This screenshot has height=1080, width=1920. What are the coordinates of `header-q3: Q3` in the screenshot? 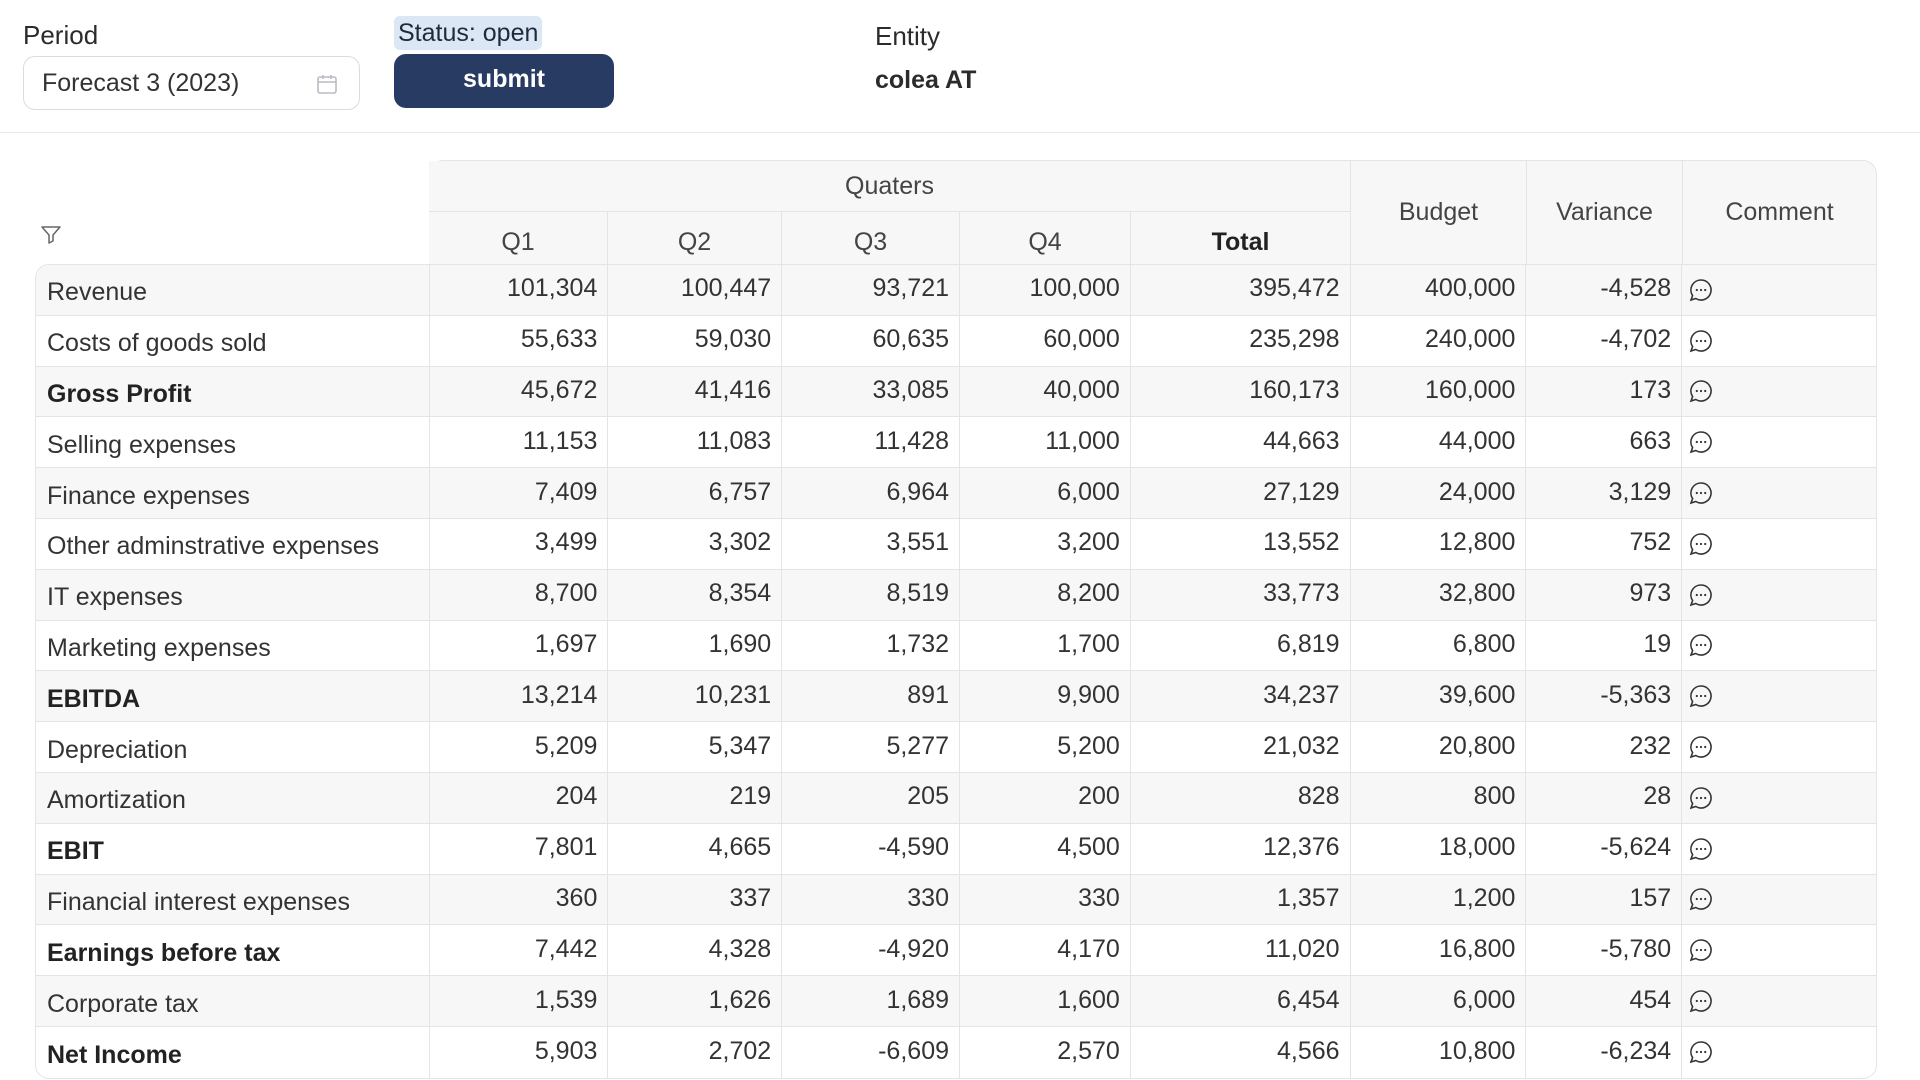 It's located at (871, 238).